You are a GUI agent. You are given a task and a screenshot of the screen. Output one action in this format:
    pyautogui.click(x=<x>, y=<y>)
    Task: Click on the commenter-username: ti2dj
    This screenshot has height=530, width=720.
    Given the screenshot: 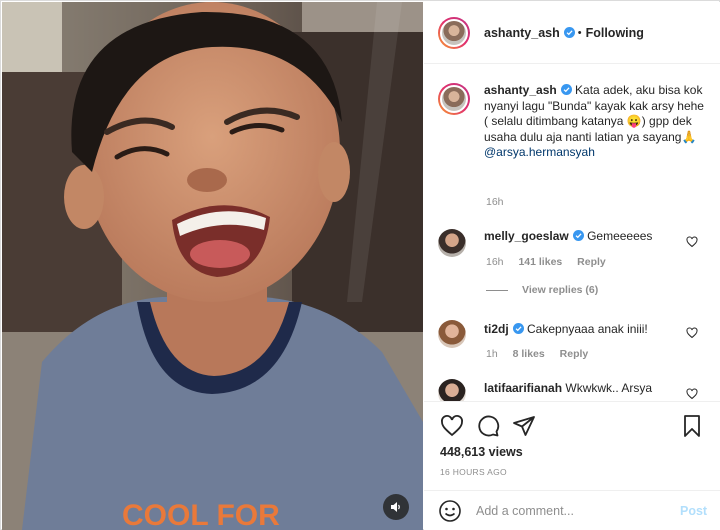 What is the action you would take?
    pyautogui.click(x=496, y=329)
    